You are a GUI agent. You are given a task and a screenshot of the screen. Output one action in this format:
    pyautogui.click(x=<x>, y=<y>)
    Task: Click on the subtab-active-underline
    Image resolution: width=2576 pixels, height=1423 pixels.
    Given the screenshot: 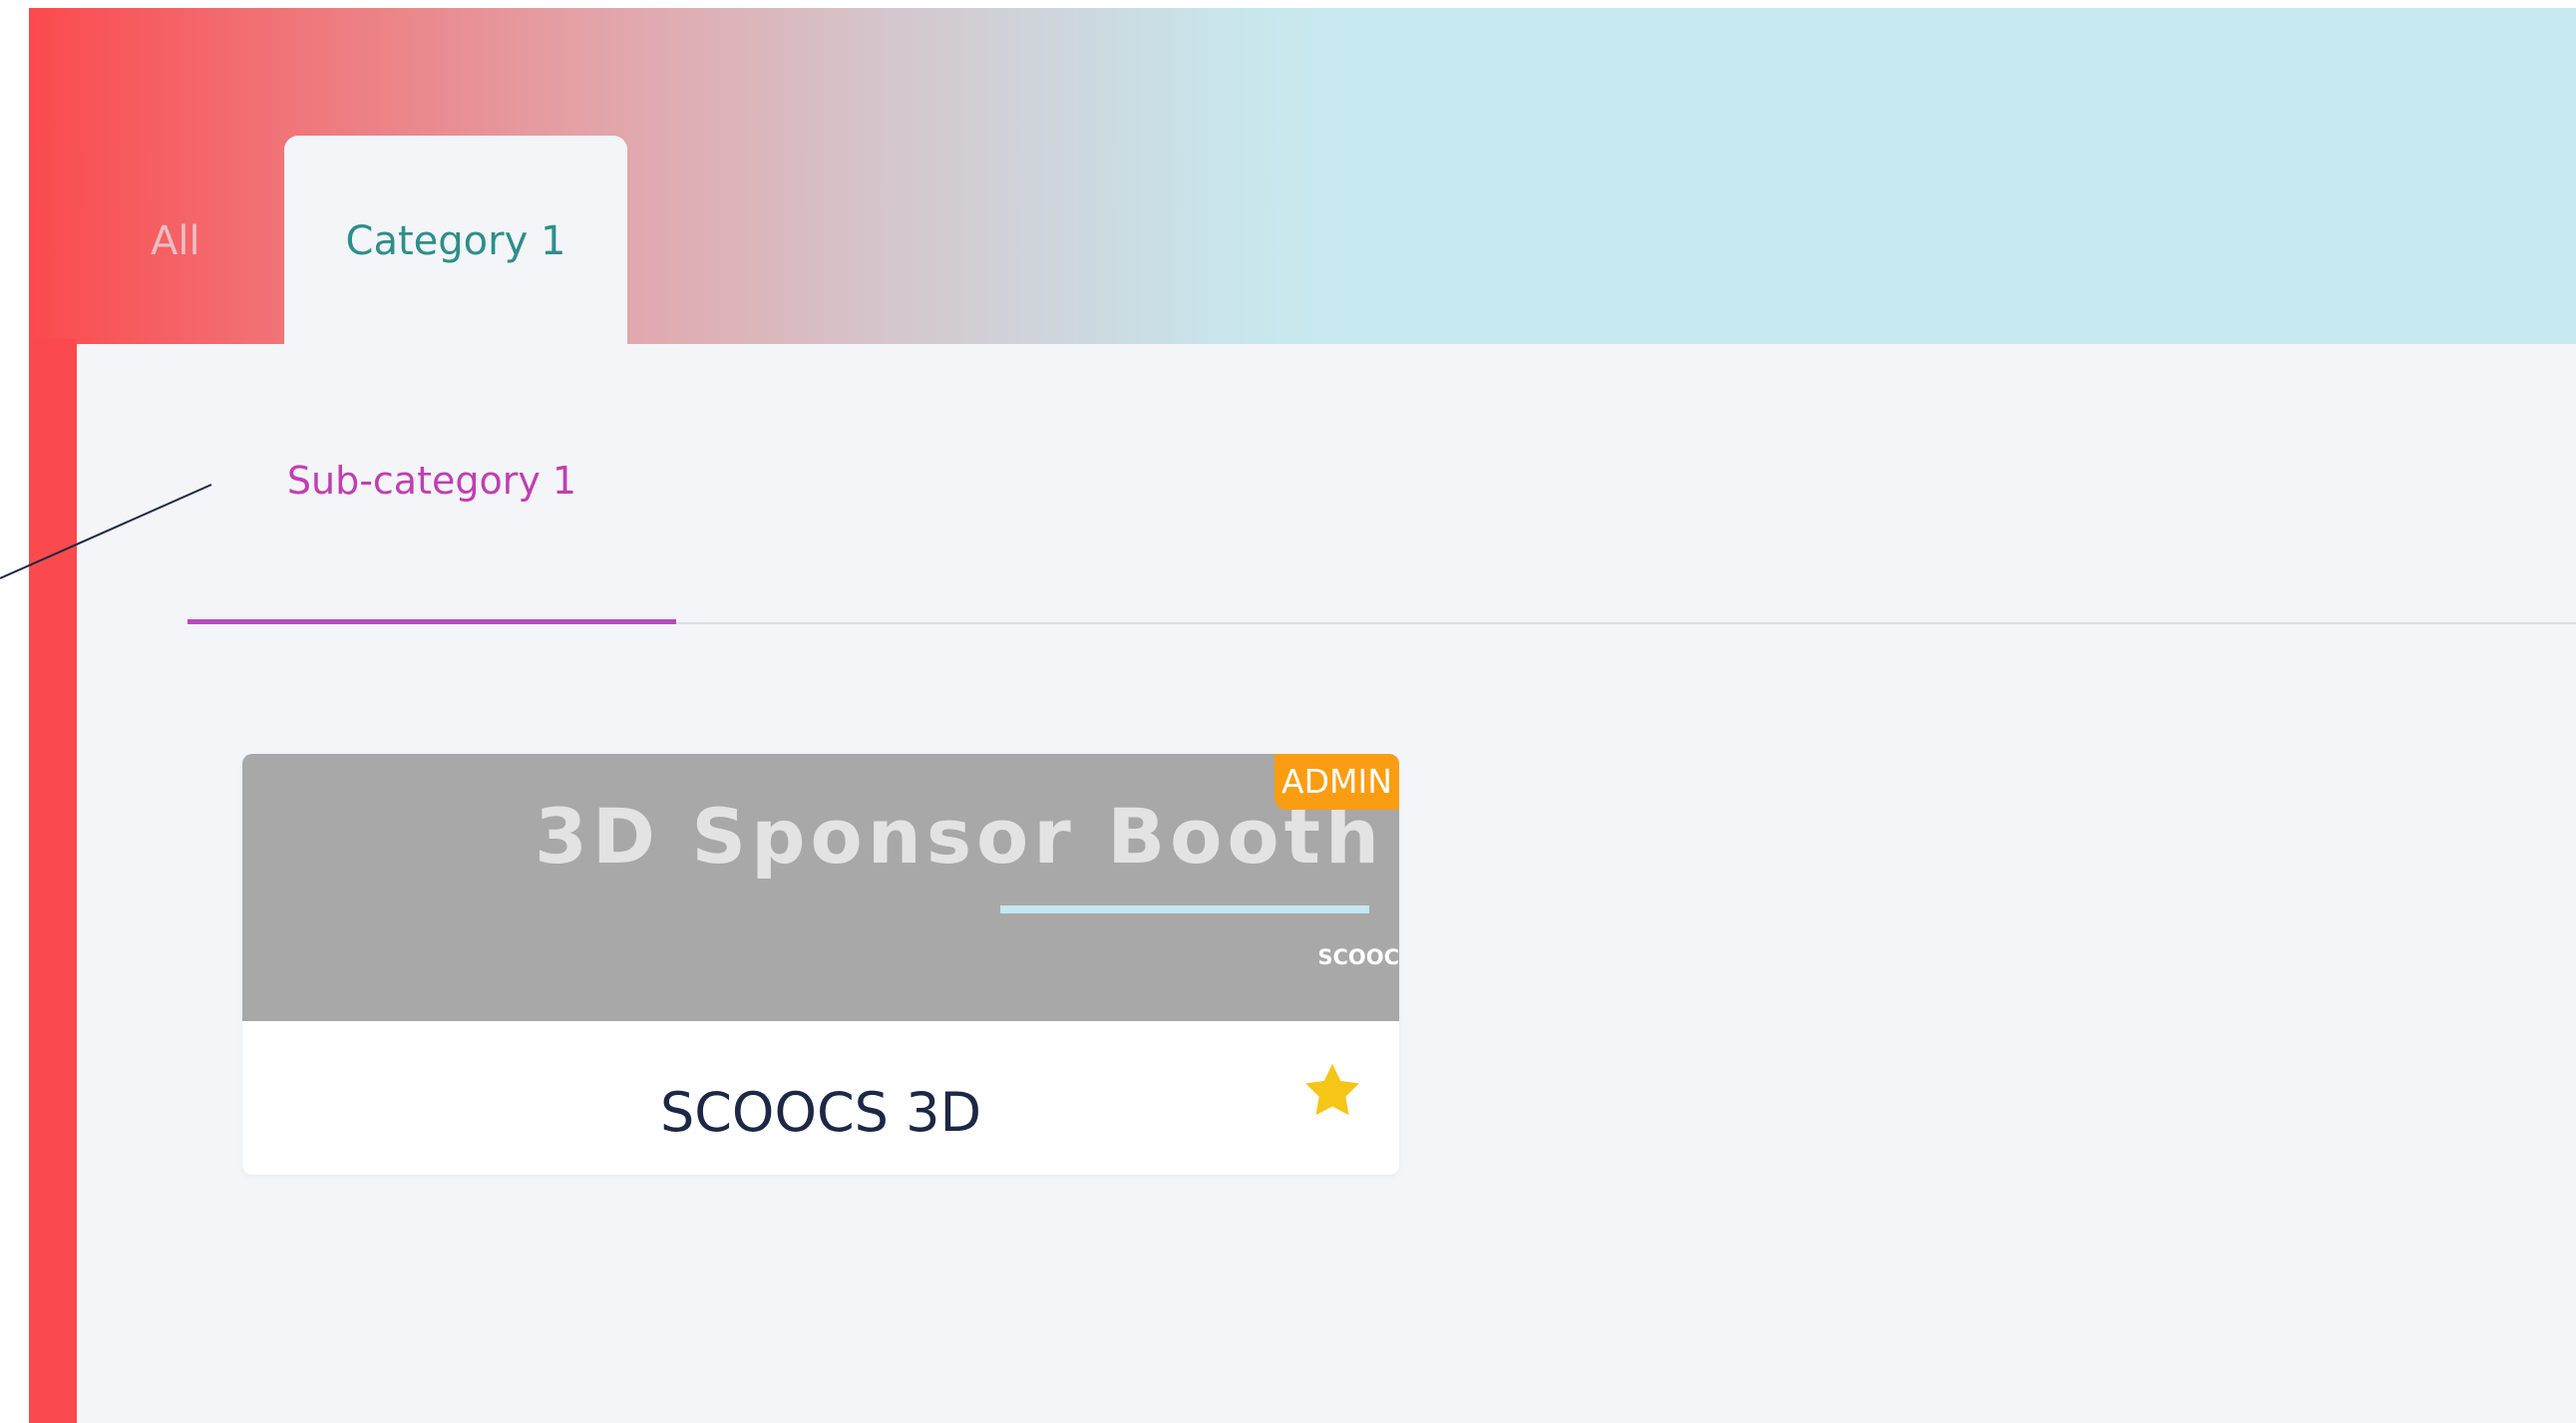 What is the action you would take?
    pyautogui.click(x=431, y=621)
    